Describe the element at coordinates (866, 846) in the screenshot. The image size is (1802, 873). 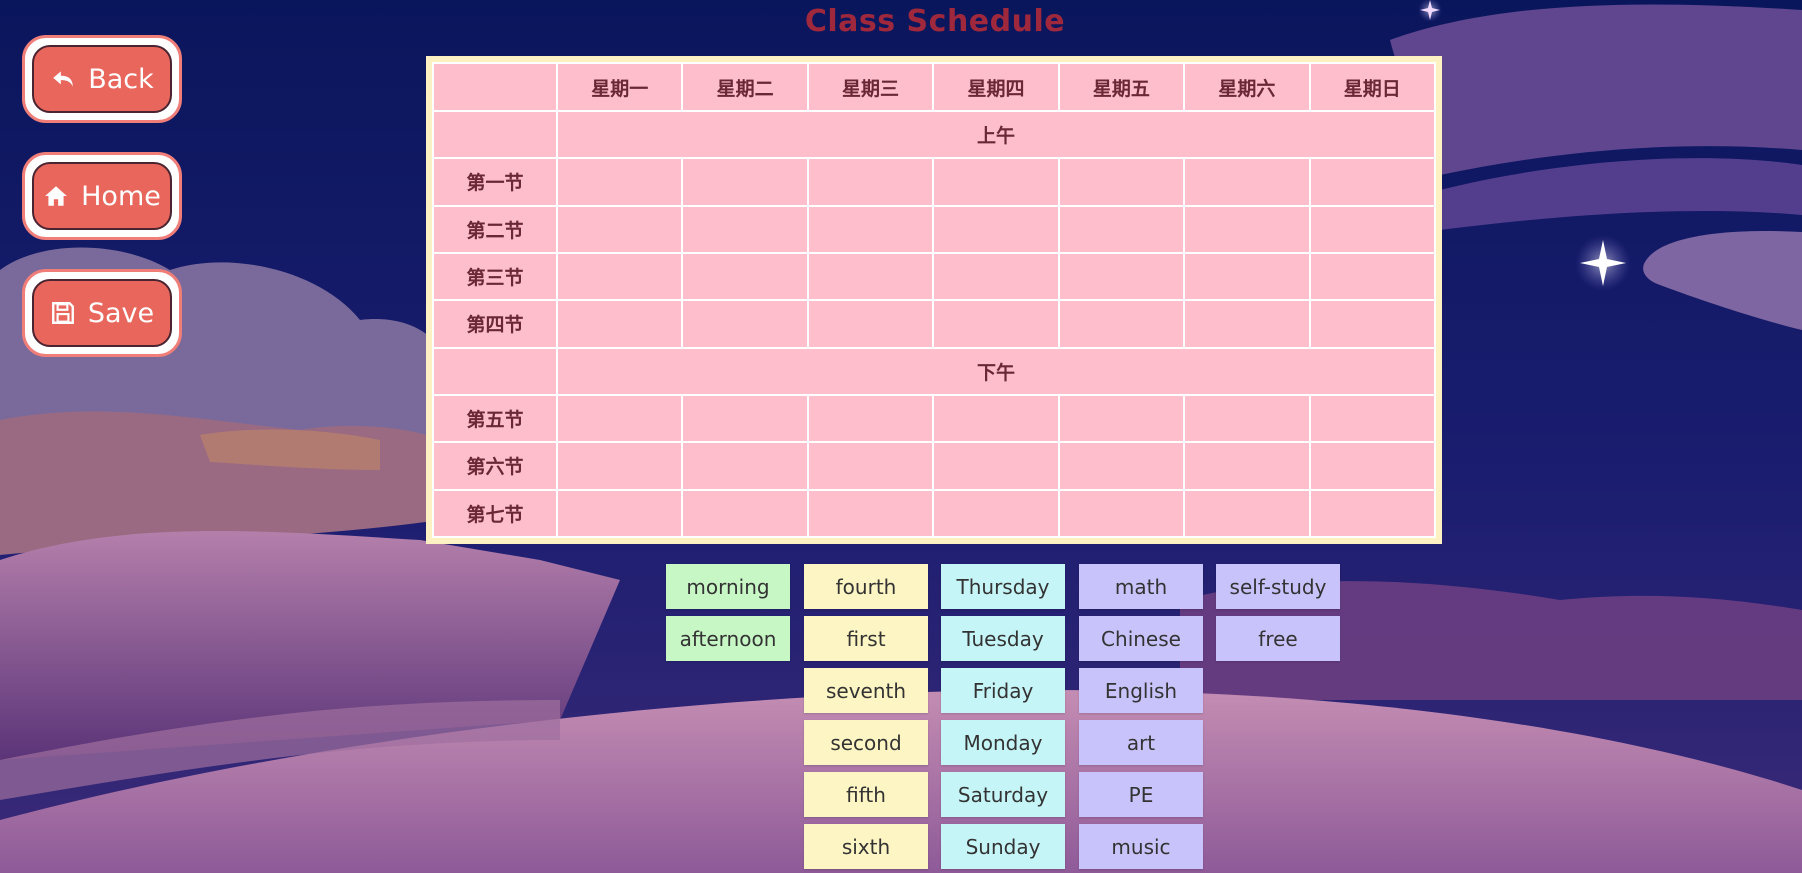
I see `word-chip-sixth: sixth` at that location.